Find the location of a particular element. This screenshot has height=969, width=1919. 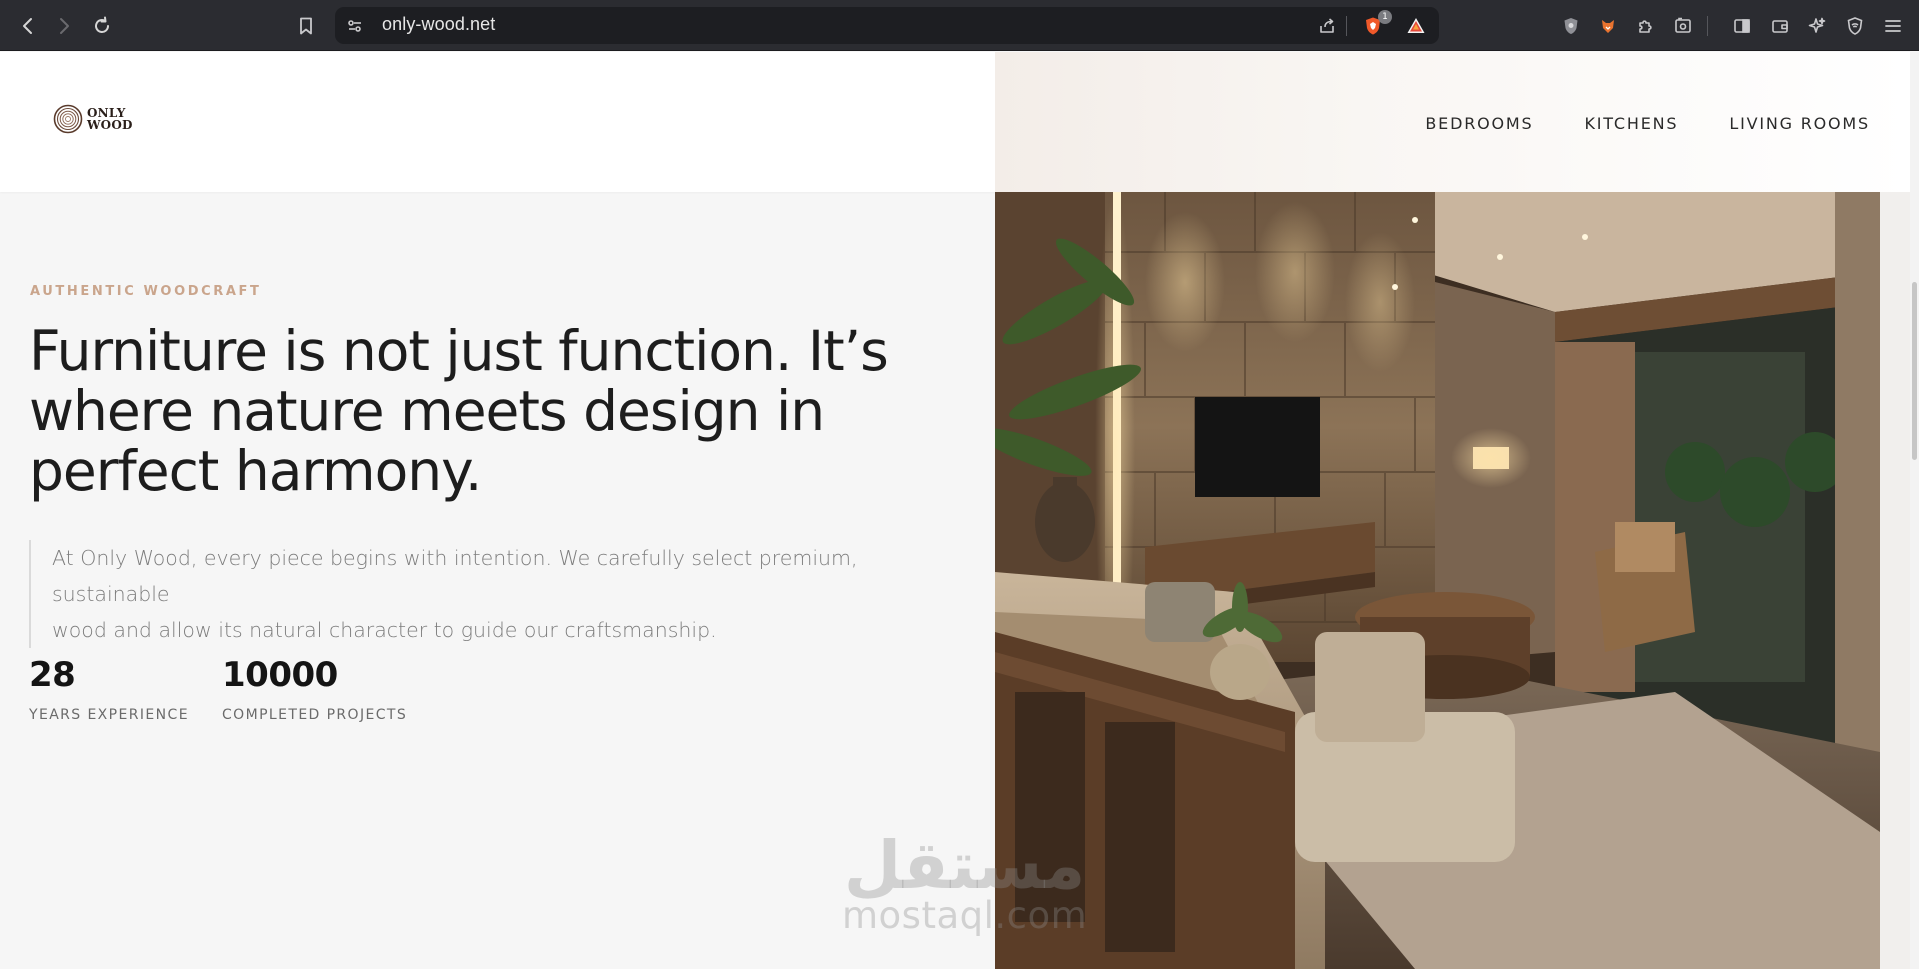

stat-years: 28 YEARS EXPERIENCE is located at coordinates (109, 689).